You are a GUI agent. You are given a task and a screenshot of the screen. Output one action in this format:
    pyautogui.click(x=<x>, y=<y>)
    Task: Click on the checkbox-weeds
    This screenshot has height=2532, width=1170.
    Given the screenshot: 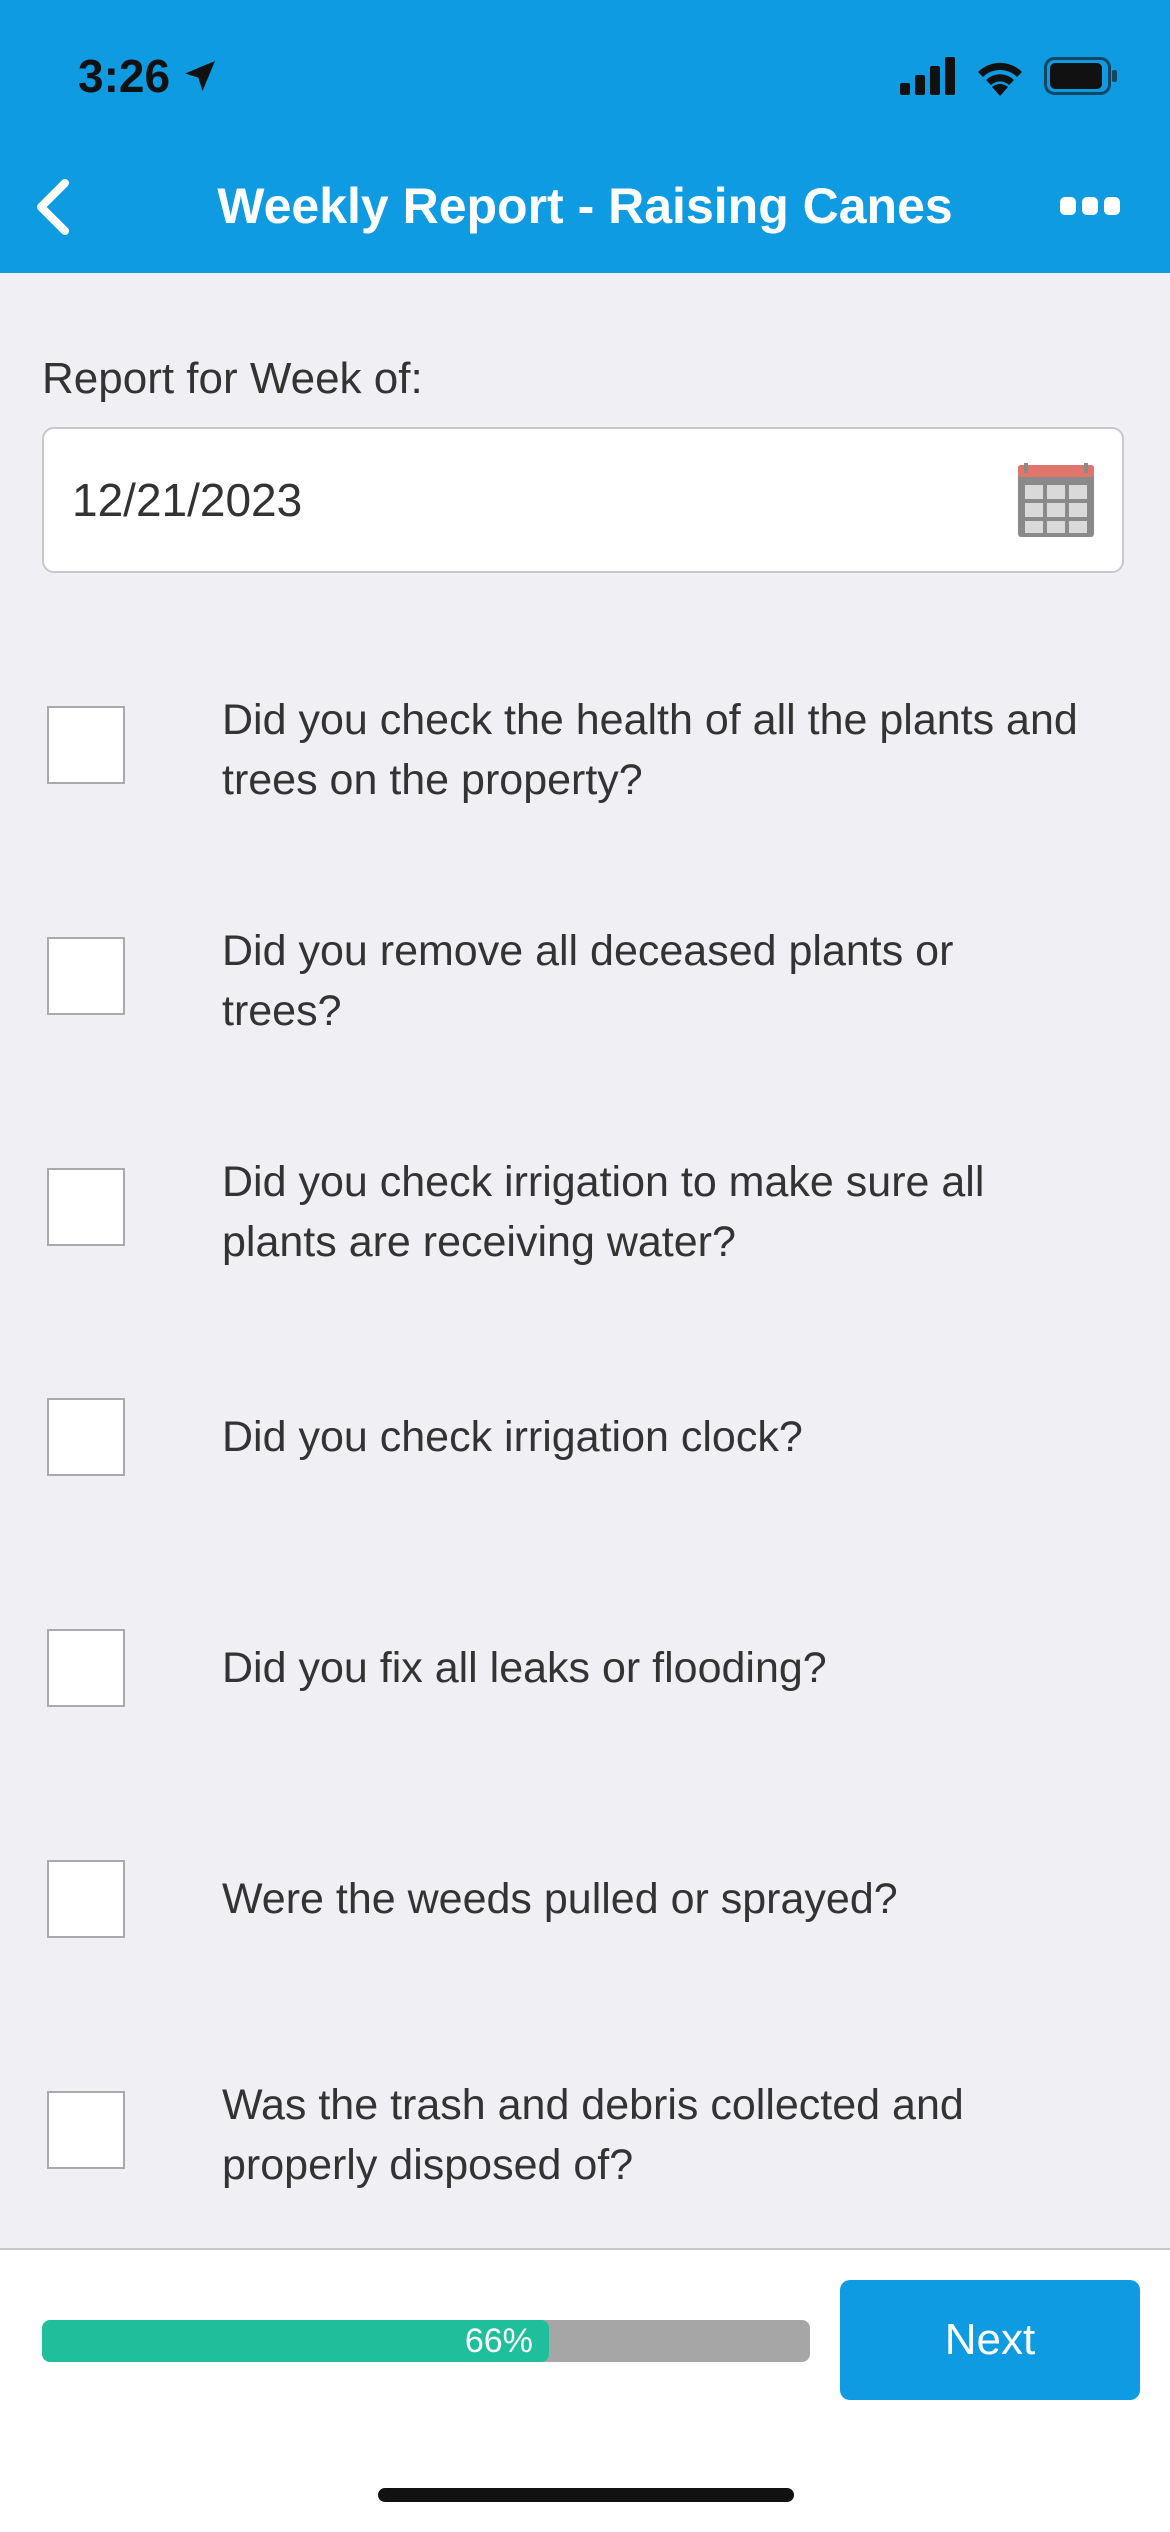 What is the action you would take?
    pyautogui.click(x=86, y=1899)
    